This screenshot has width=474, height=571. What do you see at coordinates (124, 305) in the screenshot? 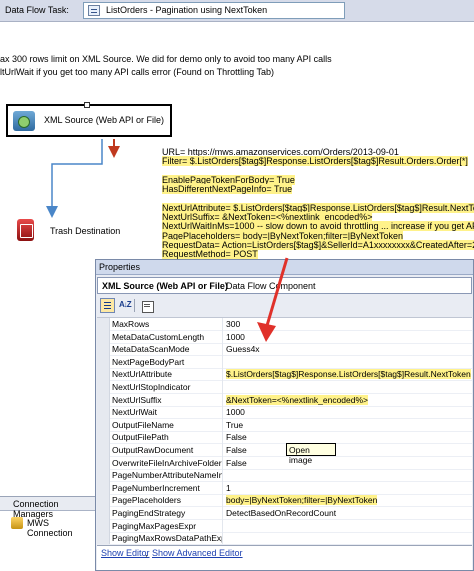
I see `alphabetical-icon: A↓Z` at bounding box center [124, 305].